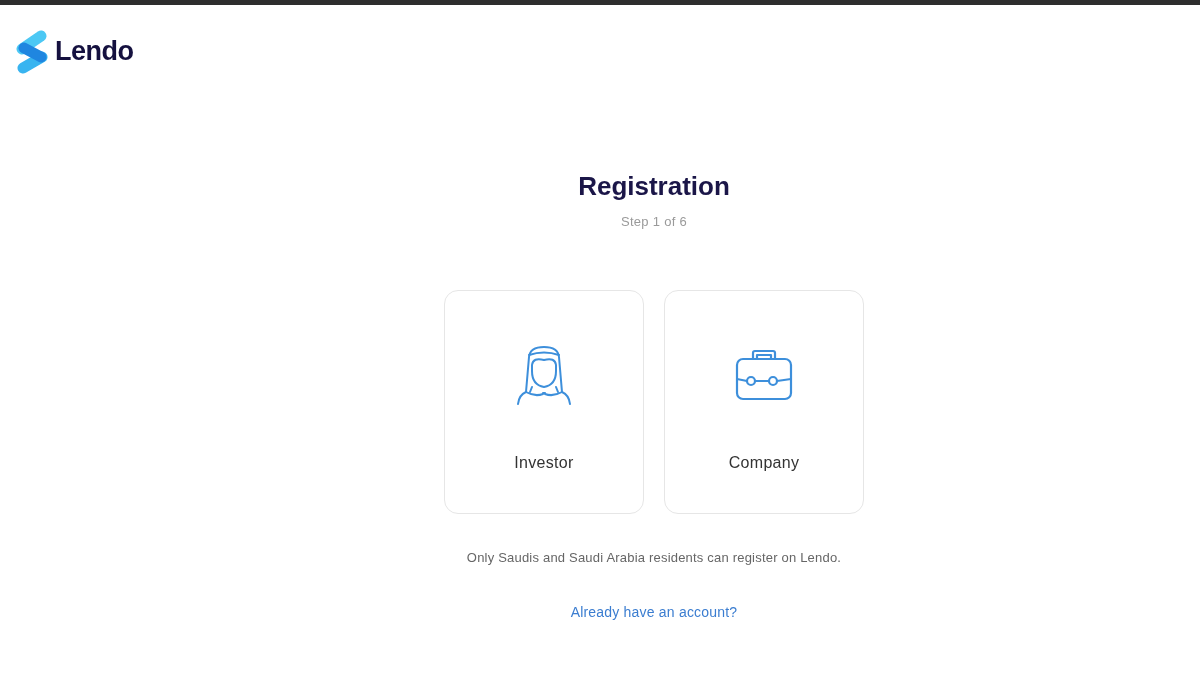  What do you see at coordinates (654, 222) in the screenshot?
I see `step-indicator: Step 1 of 6` at bounding box center [654, 222].